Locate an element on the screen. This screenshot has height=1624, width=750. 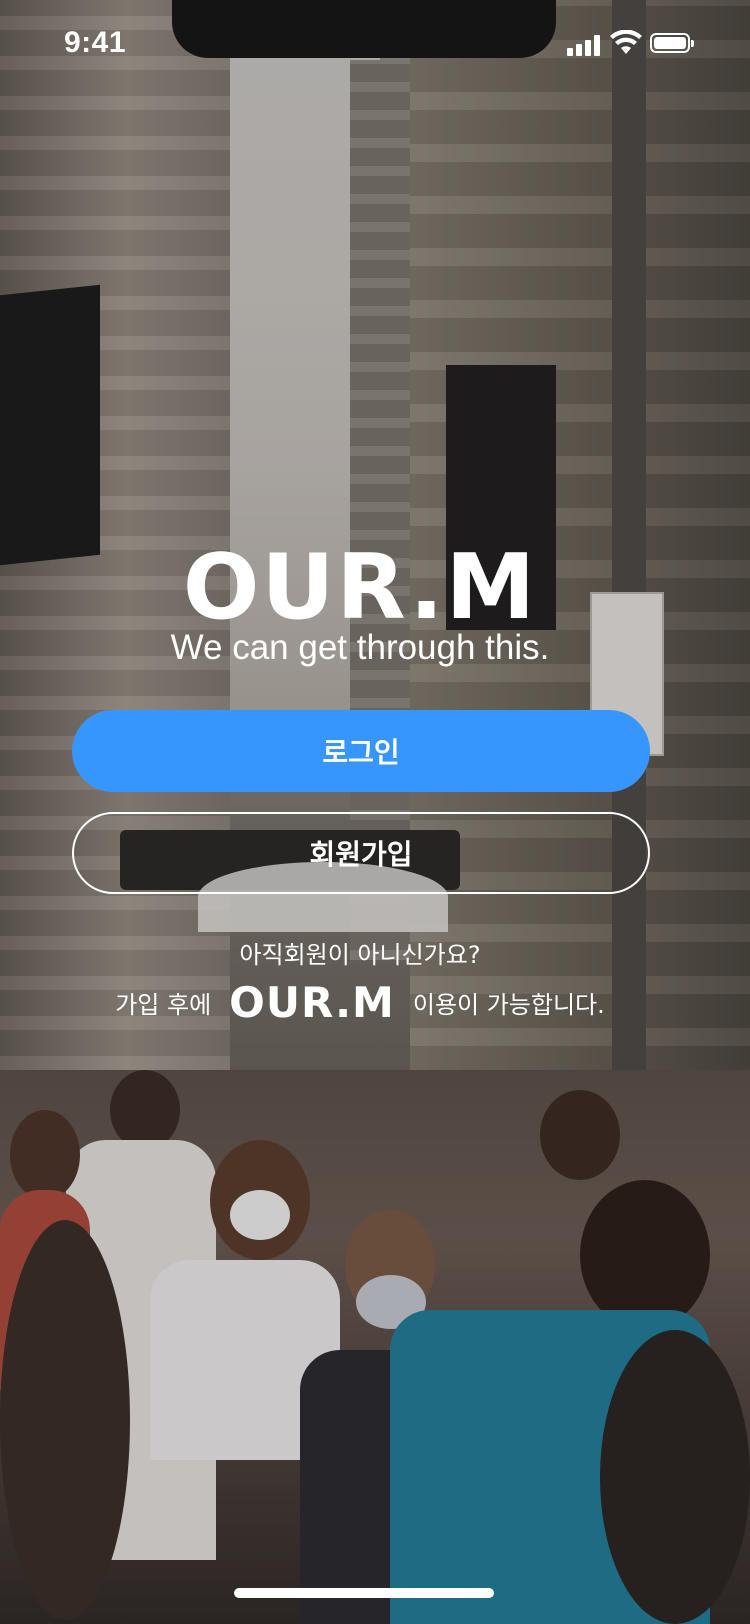
home-indicator is located at coordinates (364, 1593).